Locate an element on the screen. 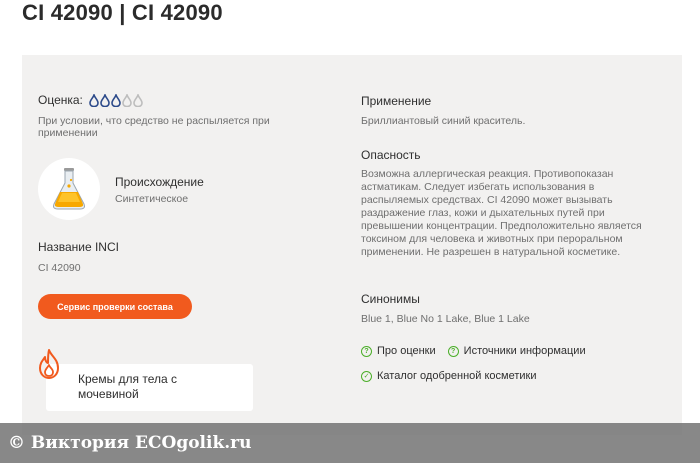 This screenshot has height=463, width=700. flask-icon is located at coordinates (69, 189).